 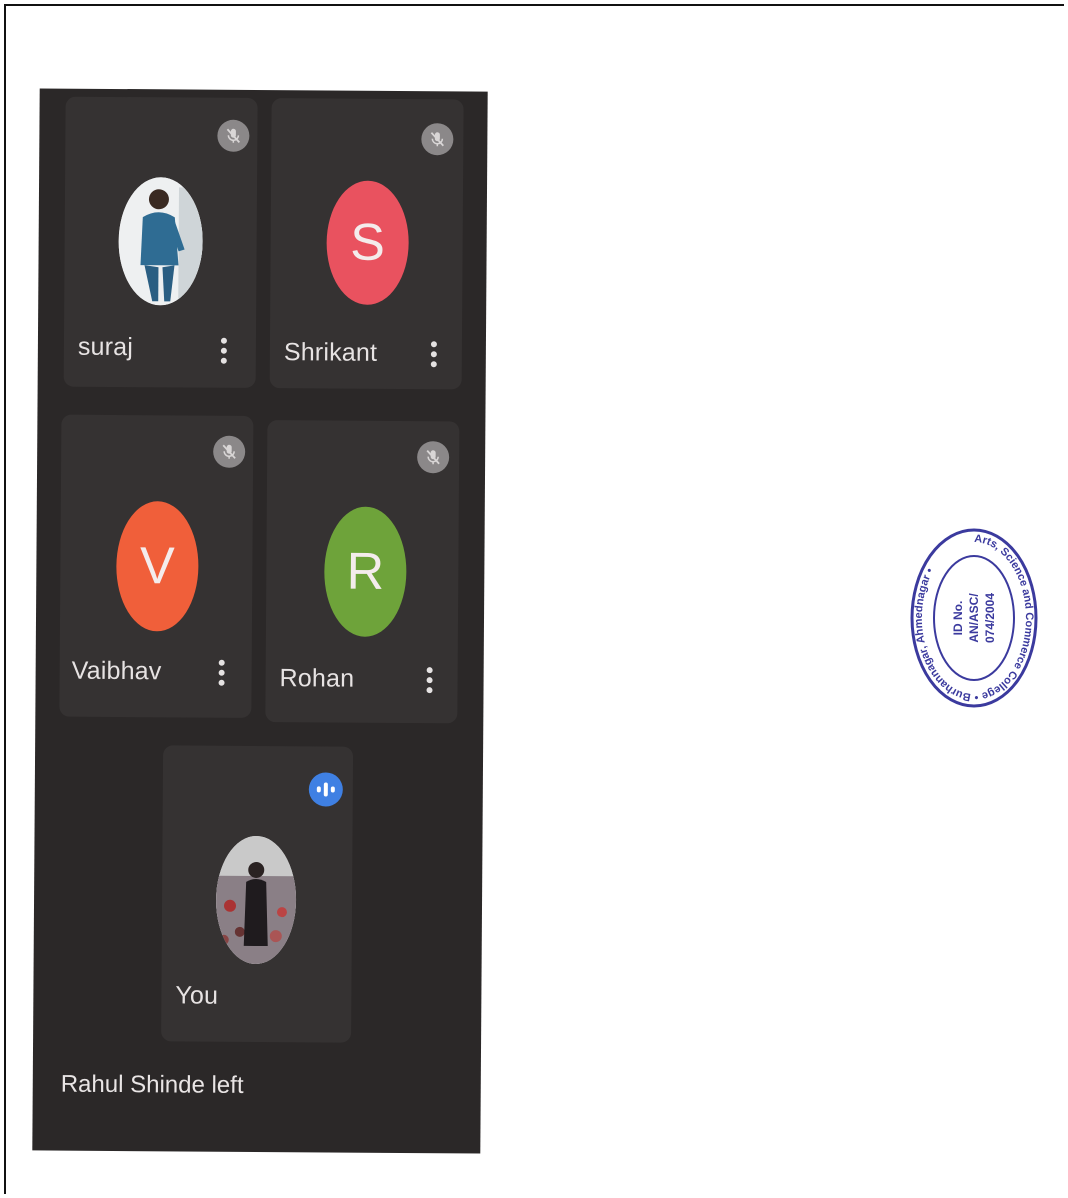 What do you see at coordinates (365, 572) in the screenshot?
I see `participant-avatar-letter: R` at bounding box center [365, 572].